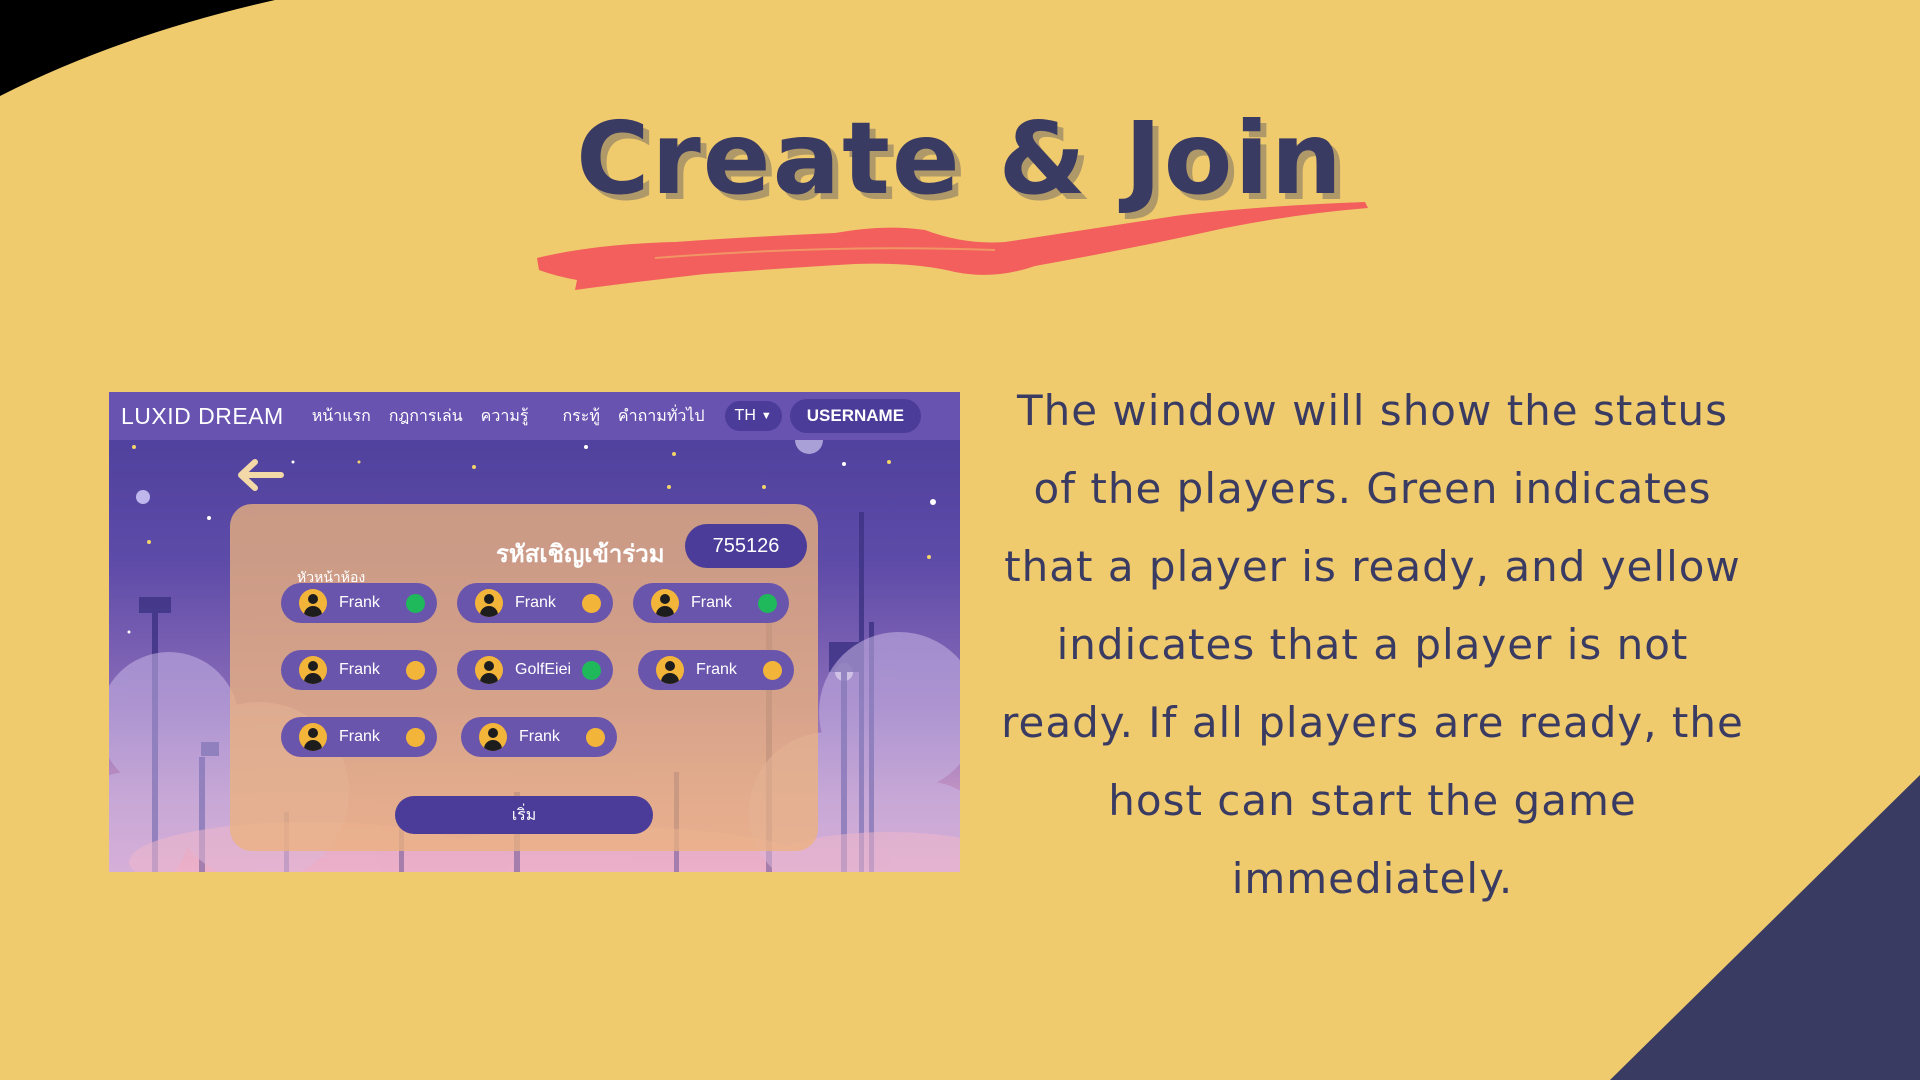  I want to click on player-name: GolfEiei, so click(543, 669).